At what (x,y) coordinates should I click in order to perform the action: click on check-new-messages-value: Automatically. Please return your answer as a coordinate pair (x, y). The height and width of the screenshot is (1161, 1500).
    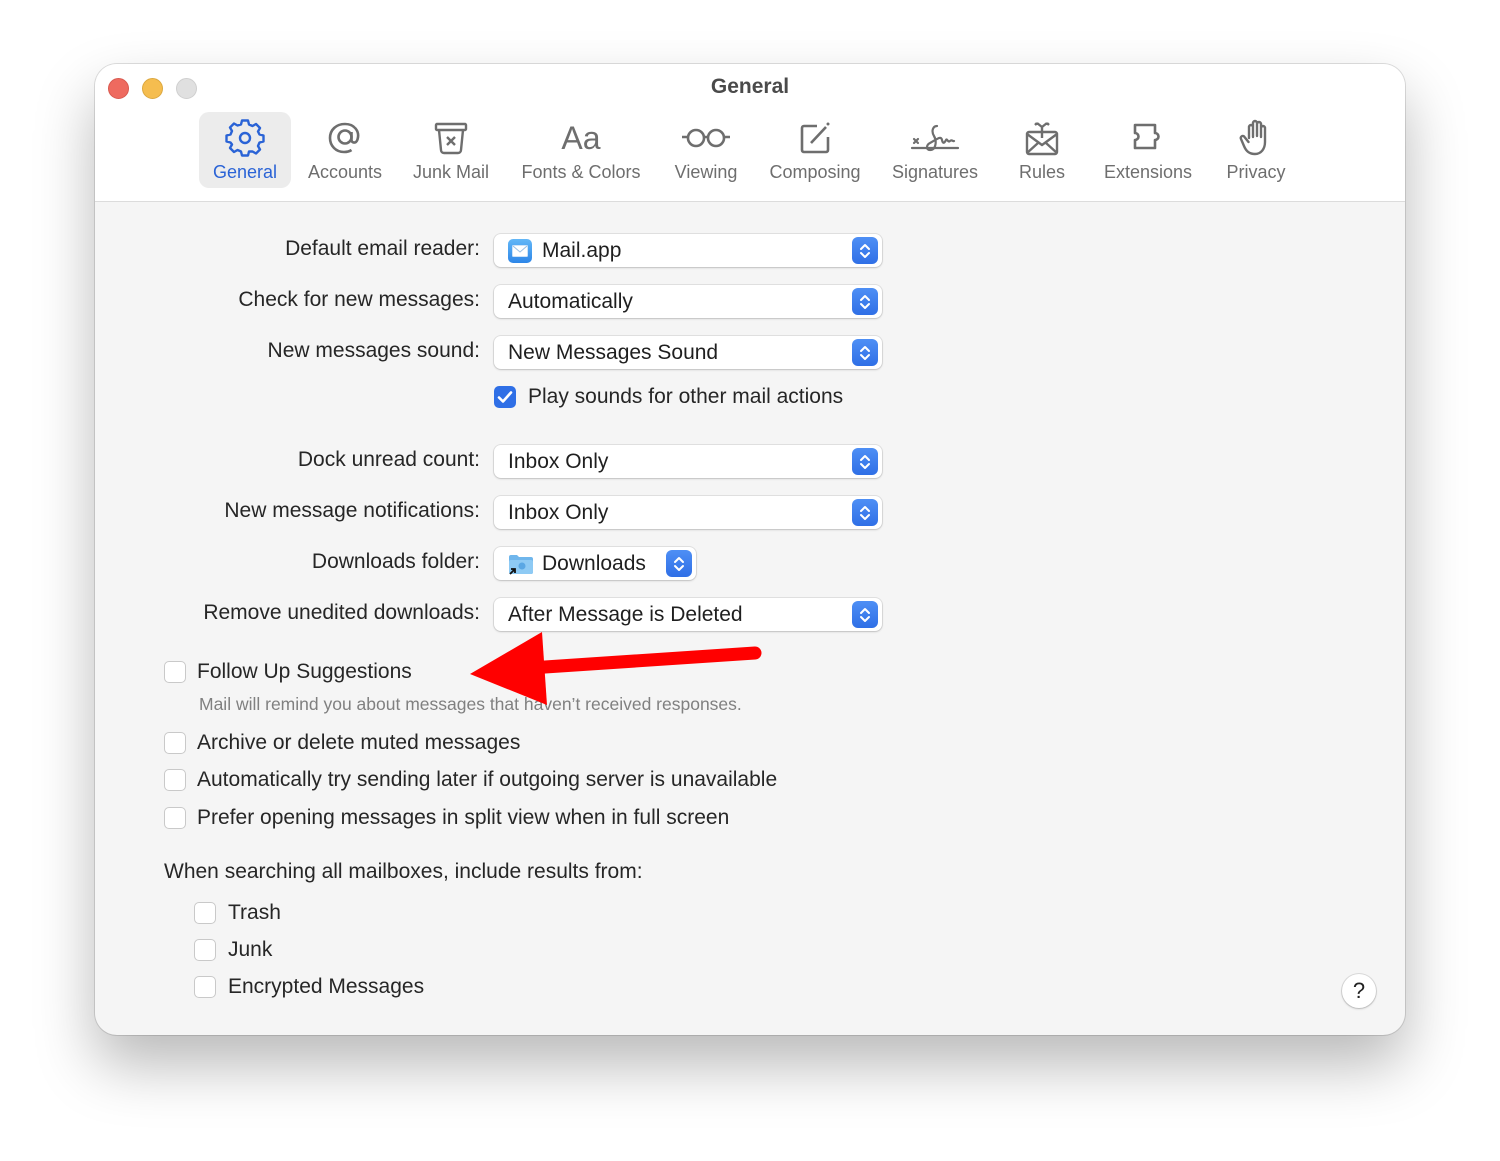
    Looking at the image, I should click on (570, 301).